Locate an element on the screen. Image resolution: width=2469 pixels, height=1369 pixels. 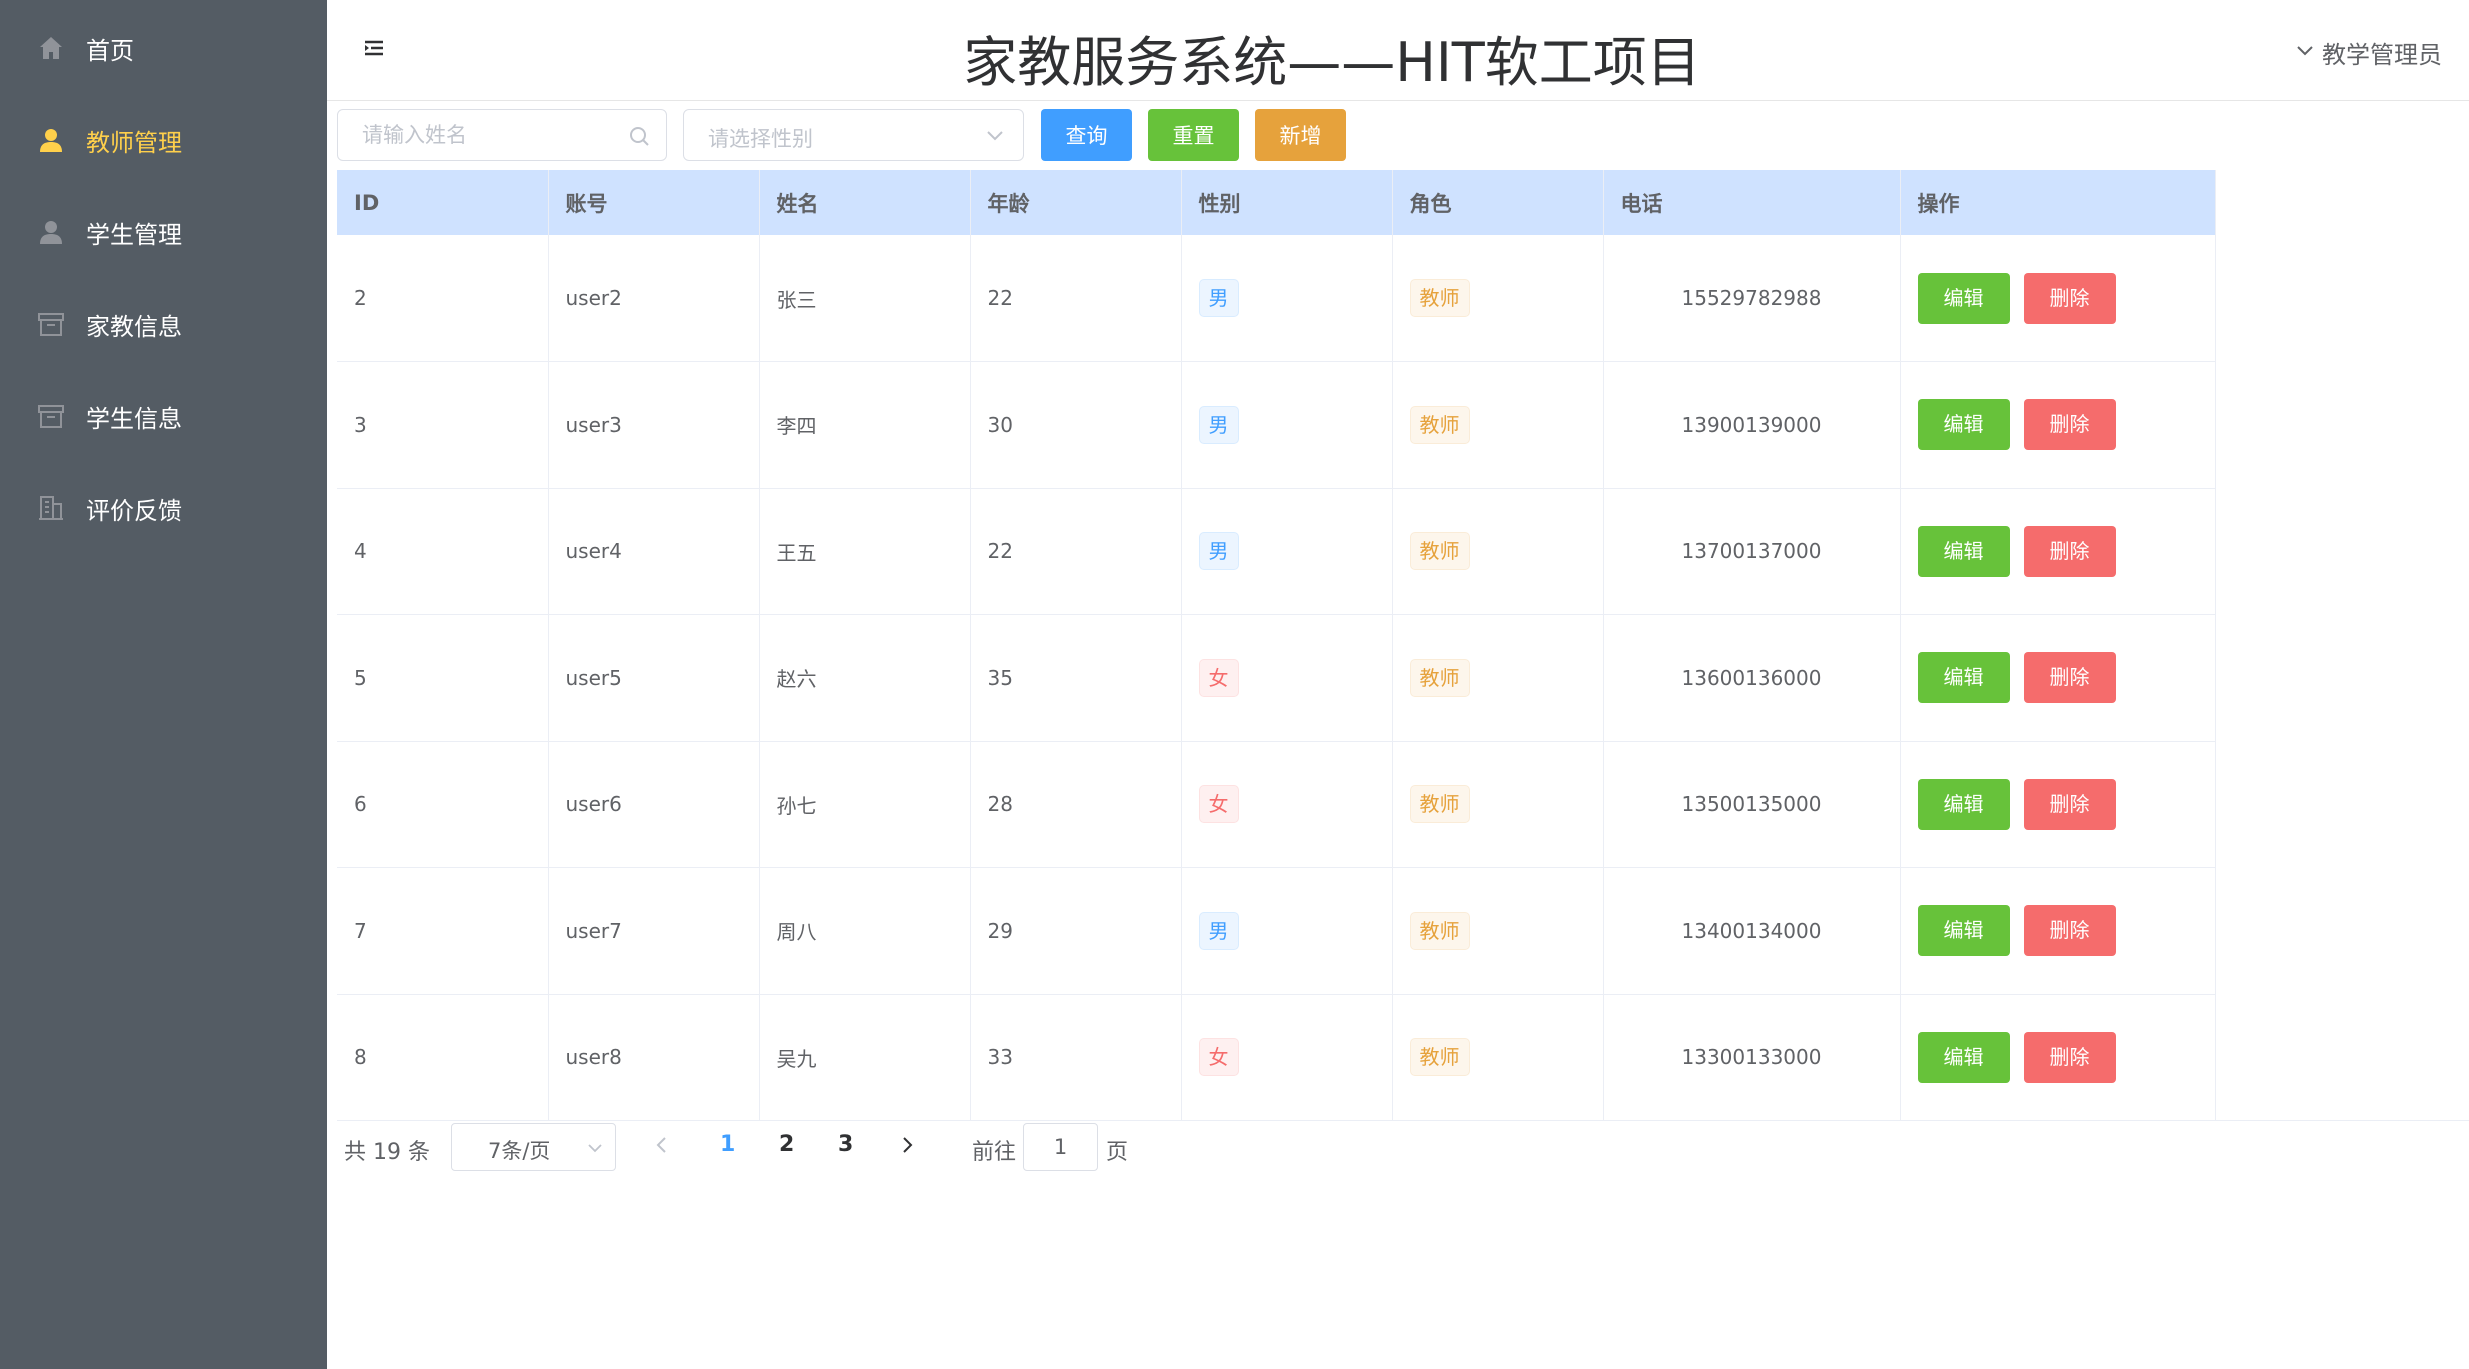
column-header-actions: 操作 is located at coordinates (2058, 202).